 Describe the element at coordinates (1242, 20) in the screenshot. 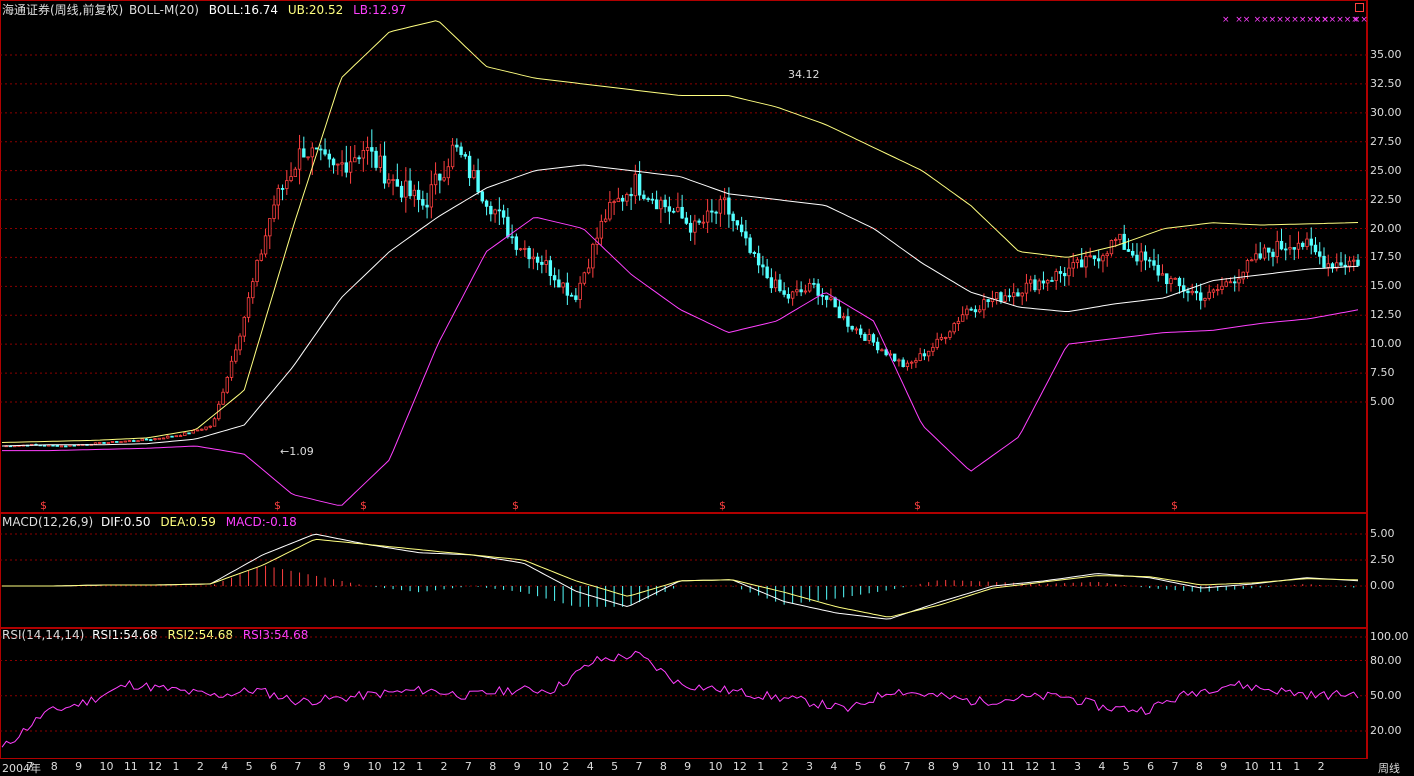

I see `top-mark: ××` at that location.